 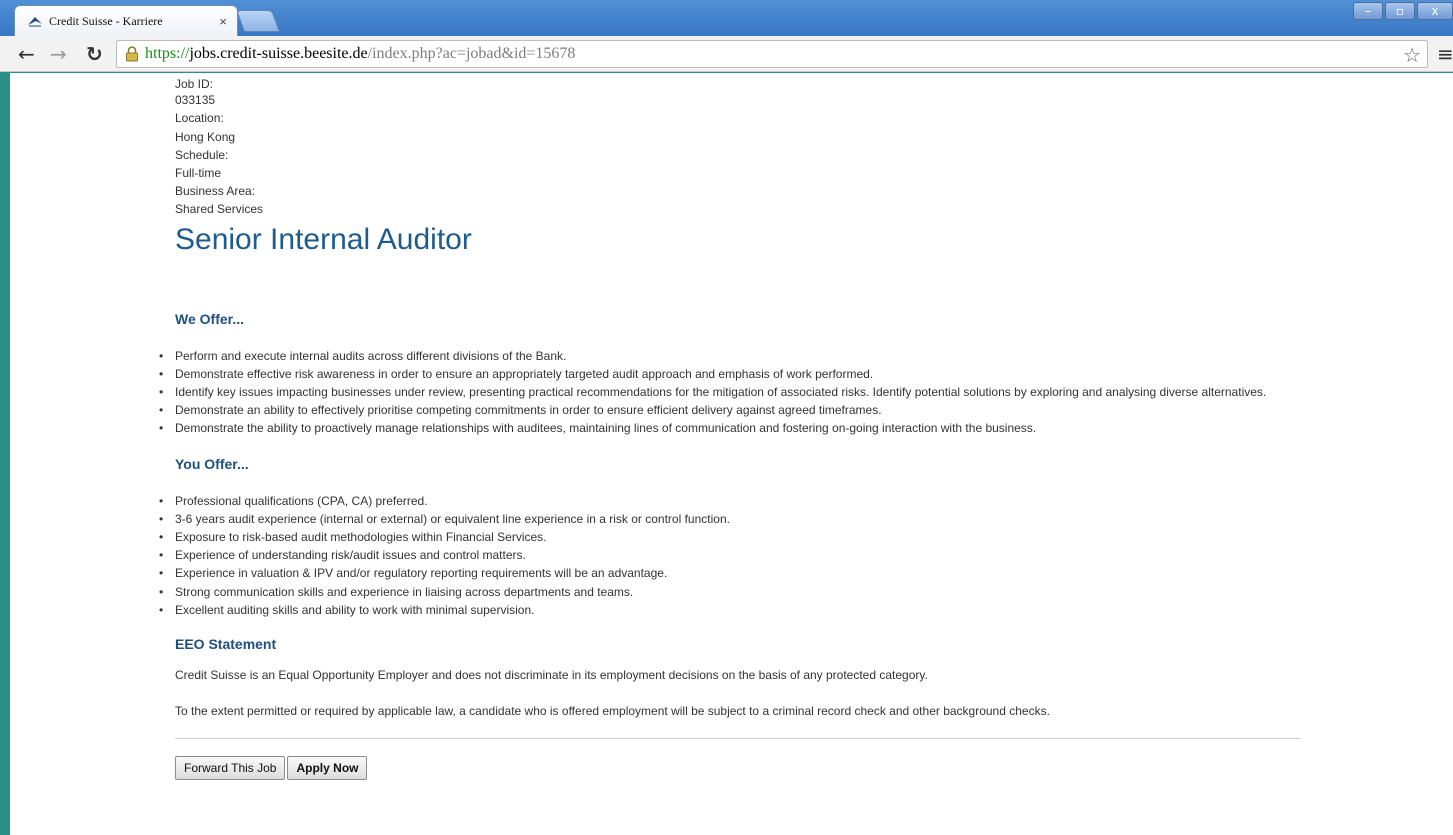 I want to click on eeo-heading: EEO Statement, so click(x=226, y=643).